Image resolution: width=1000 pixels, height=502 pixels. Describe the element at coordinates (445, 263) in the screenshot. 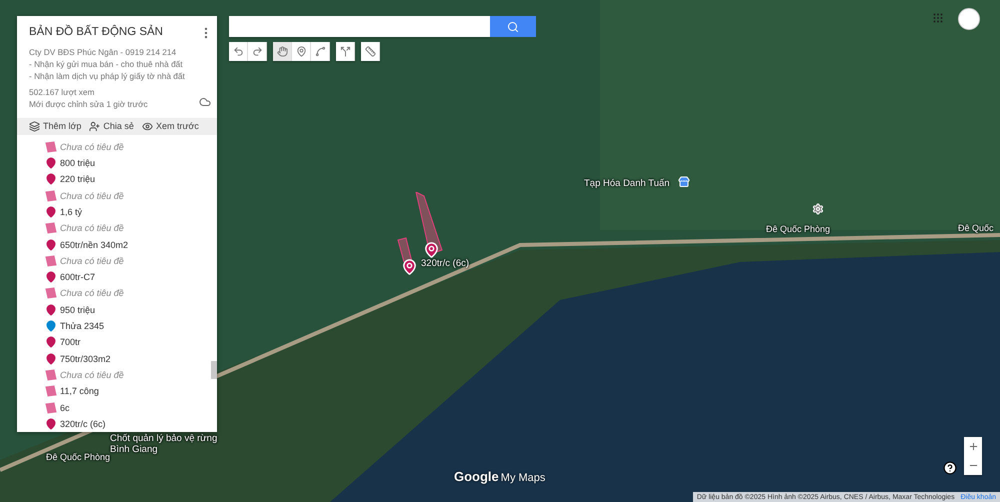

I see `marker-label: 320tr/c (6c)` at that location.